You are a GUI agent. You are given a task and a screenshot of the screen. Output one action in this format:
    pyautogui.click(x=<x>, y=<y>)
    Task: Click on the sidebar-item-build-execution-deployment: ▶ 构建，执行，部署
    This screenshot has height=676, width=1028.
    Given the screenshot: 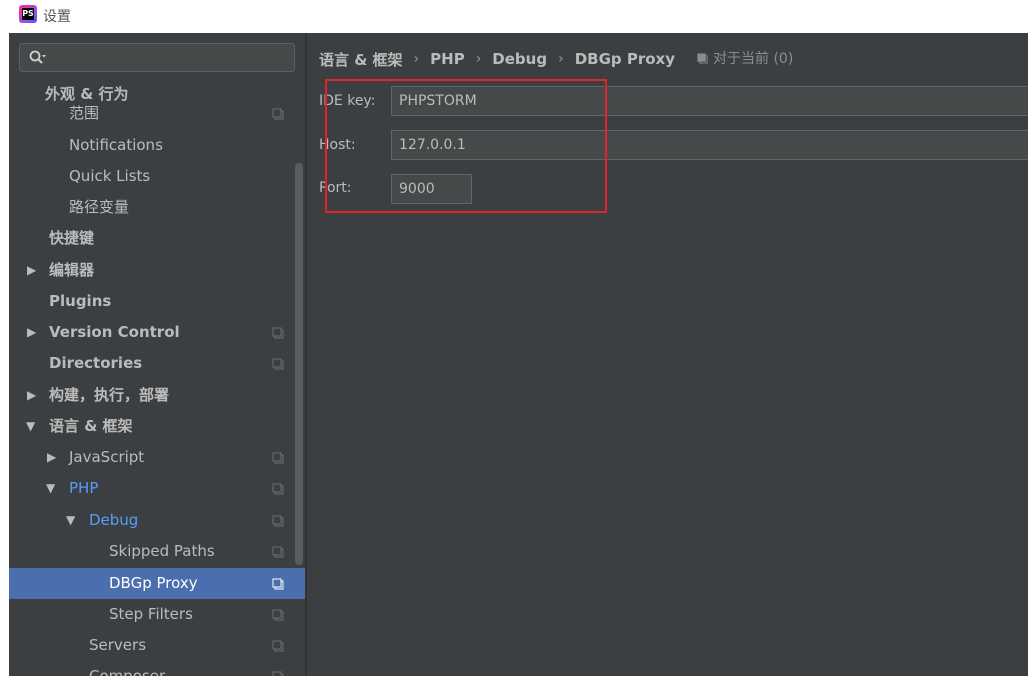 What is the action you would take?
    pyautogui.click(x=157, y=395)
    